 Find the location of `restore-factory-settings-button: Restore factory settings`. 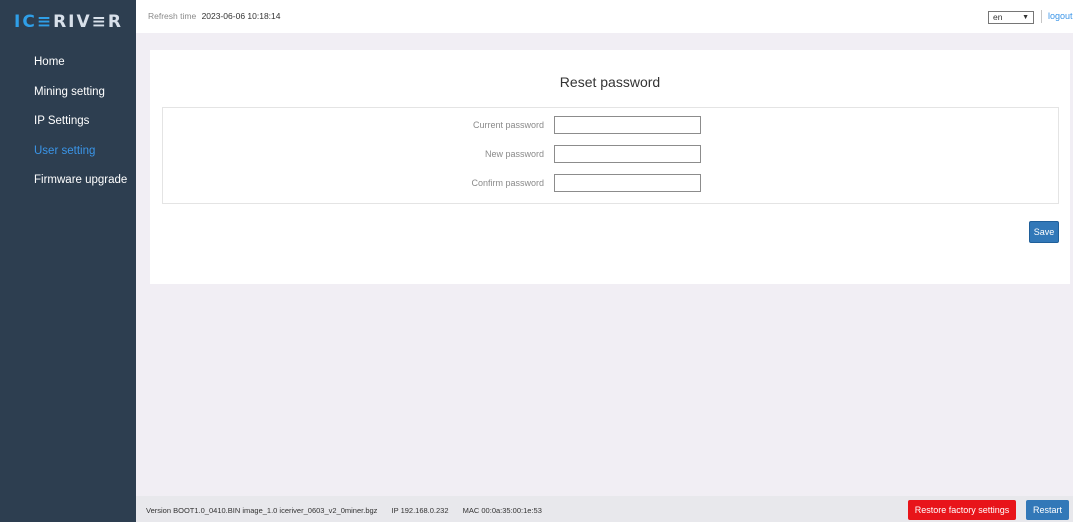

restore-factory-settings-button: Restore factory settings is located at coordinates (962, 510).